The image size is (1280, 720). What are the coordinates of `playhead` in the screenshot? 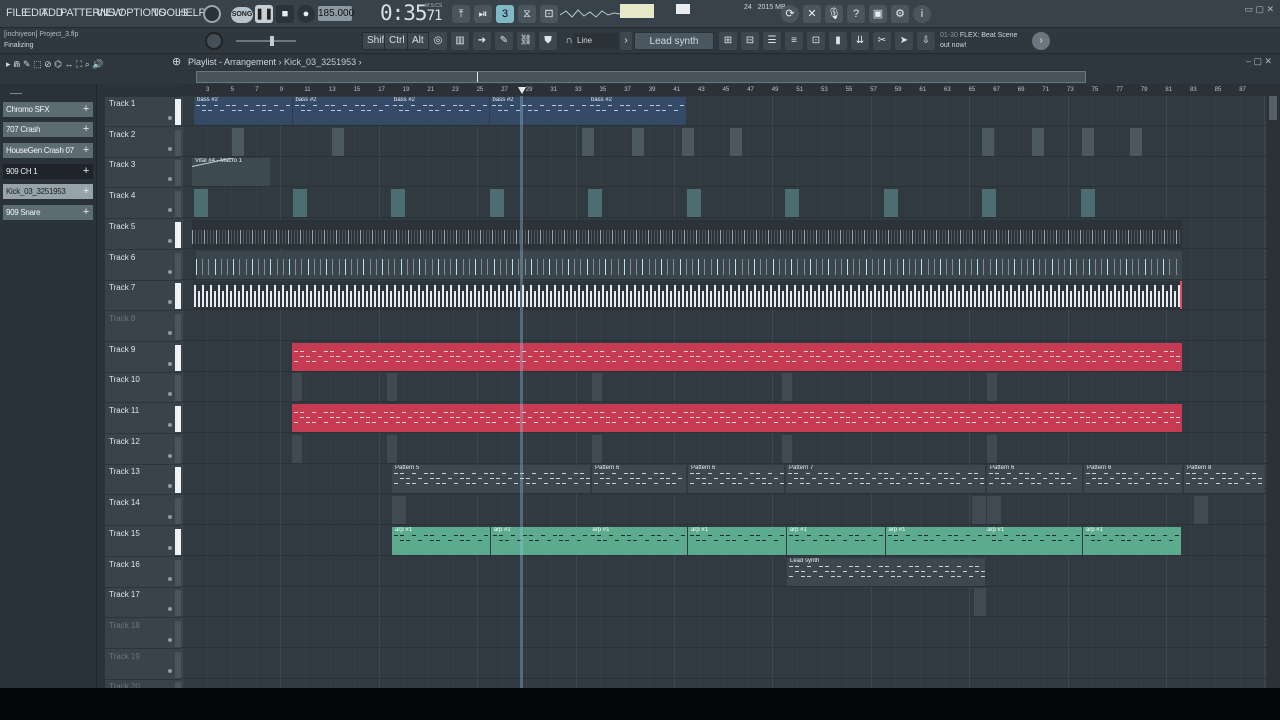 It's located at (521, 392).